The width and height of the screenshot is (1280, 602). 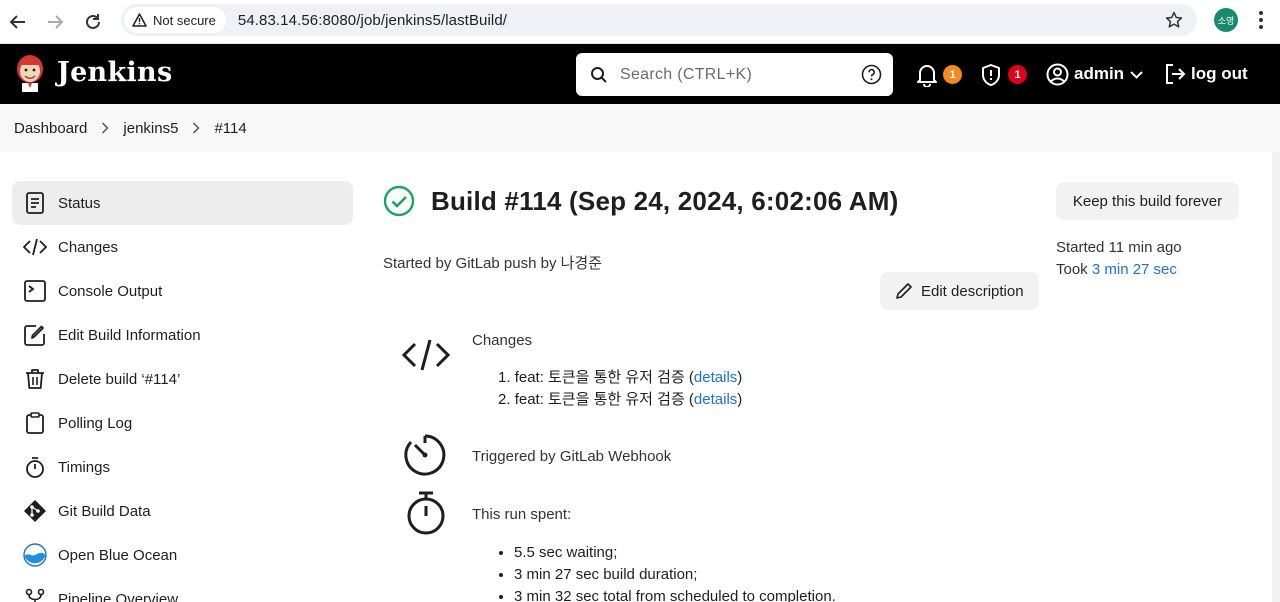 I want to click on changes-heading: Changes, so click(x=502, y=340).